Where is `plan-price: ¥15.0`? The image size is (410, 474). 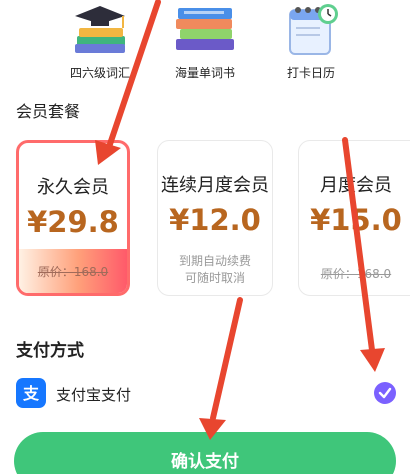 plan-price: ¥15.0 is located at coordinates (356, 220).